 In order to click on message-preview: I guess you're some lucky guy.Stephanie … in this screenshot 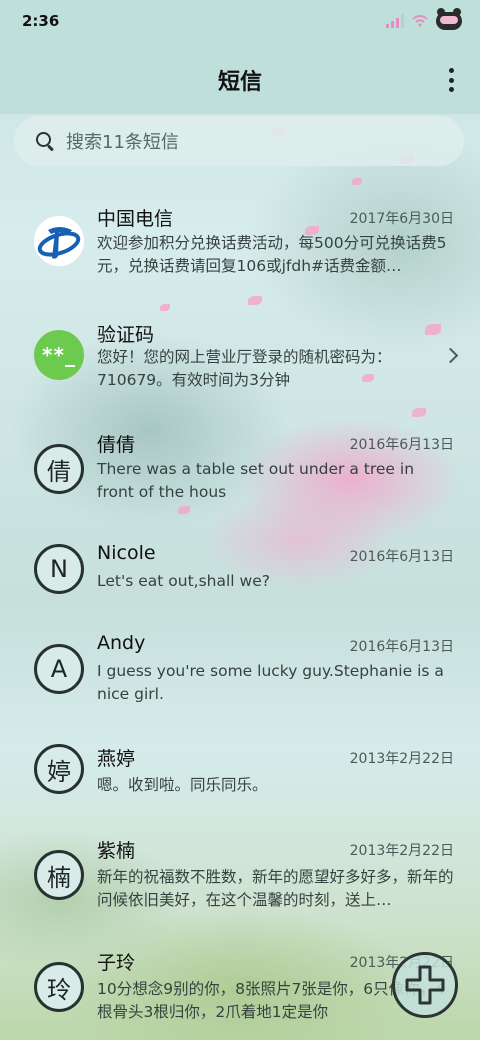, I will do `click(270, 682)`.